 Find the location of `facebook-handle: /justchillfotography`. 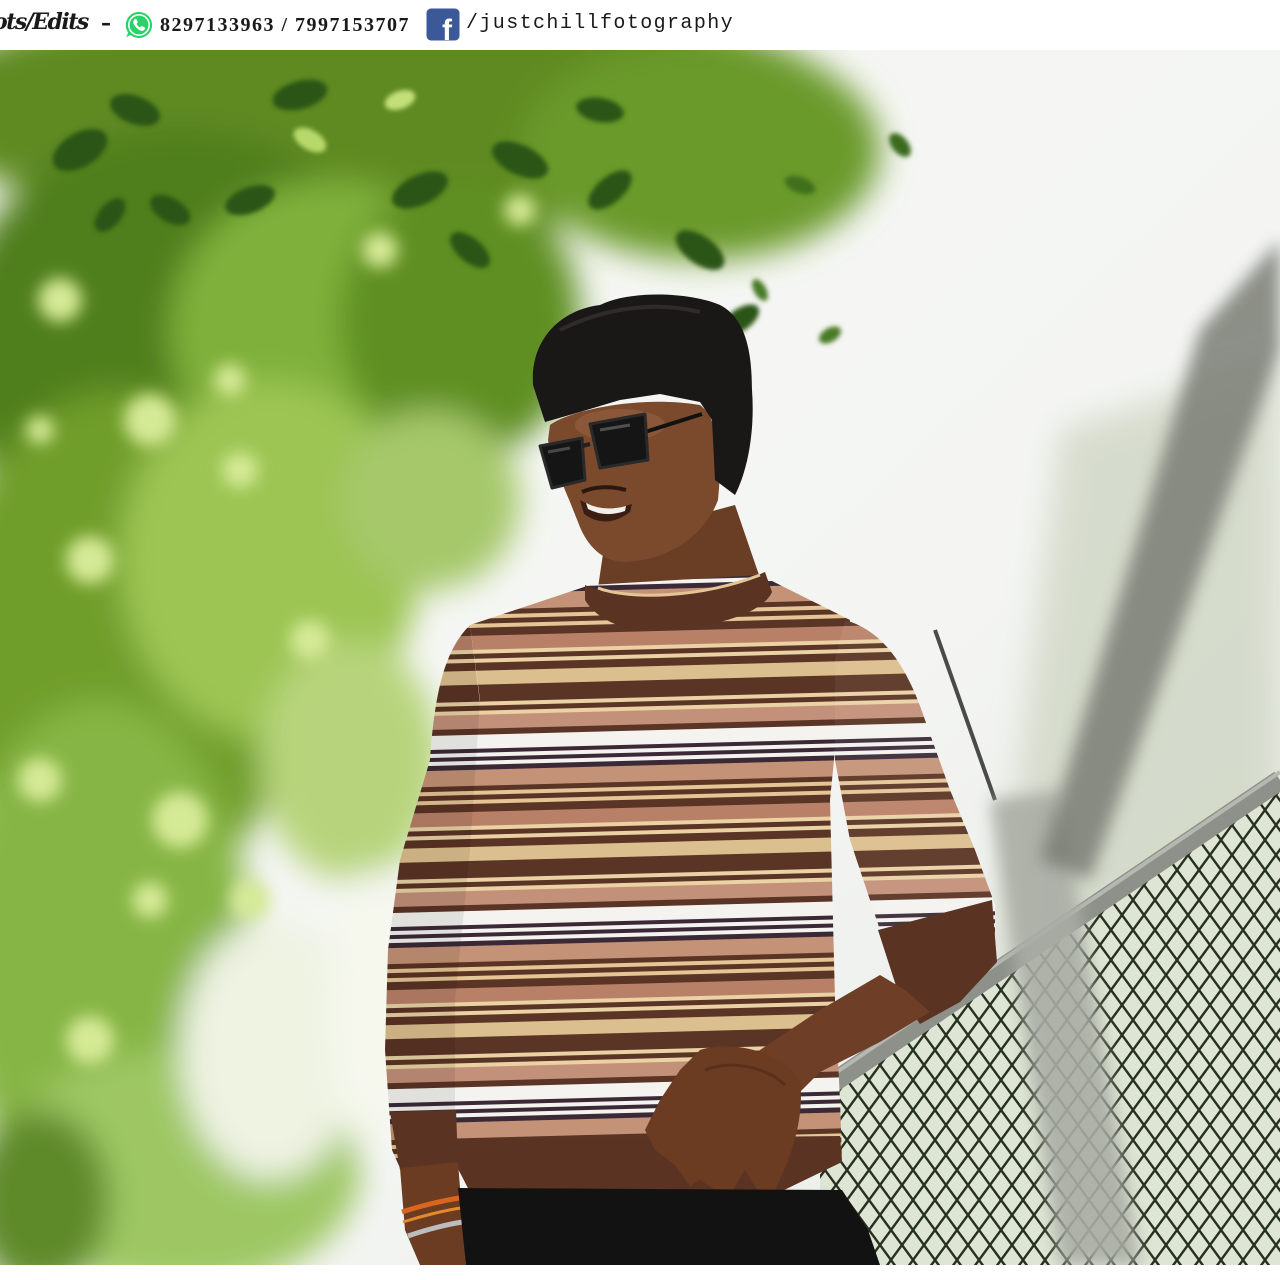

facebook-handle: /justchillfotography is located at coordinates (600, 23).